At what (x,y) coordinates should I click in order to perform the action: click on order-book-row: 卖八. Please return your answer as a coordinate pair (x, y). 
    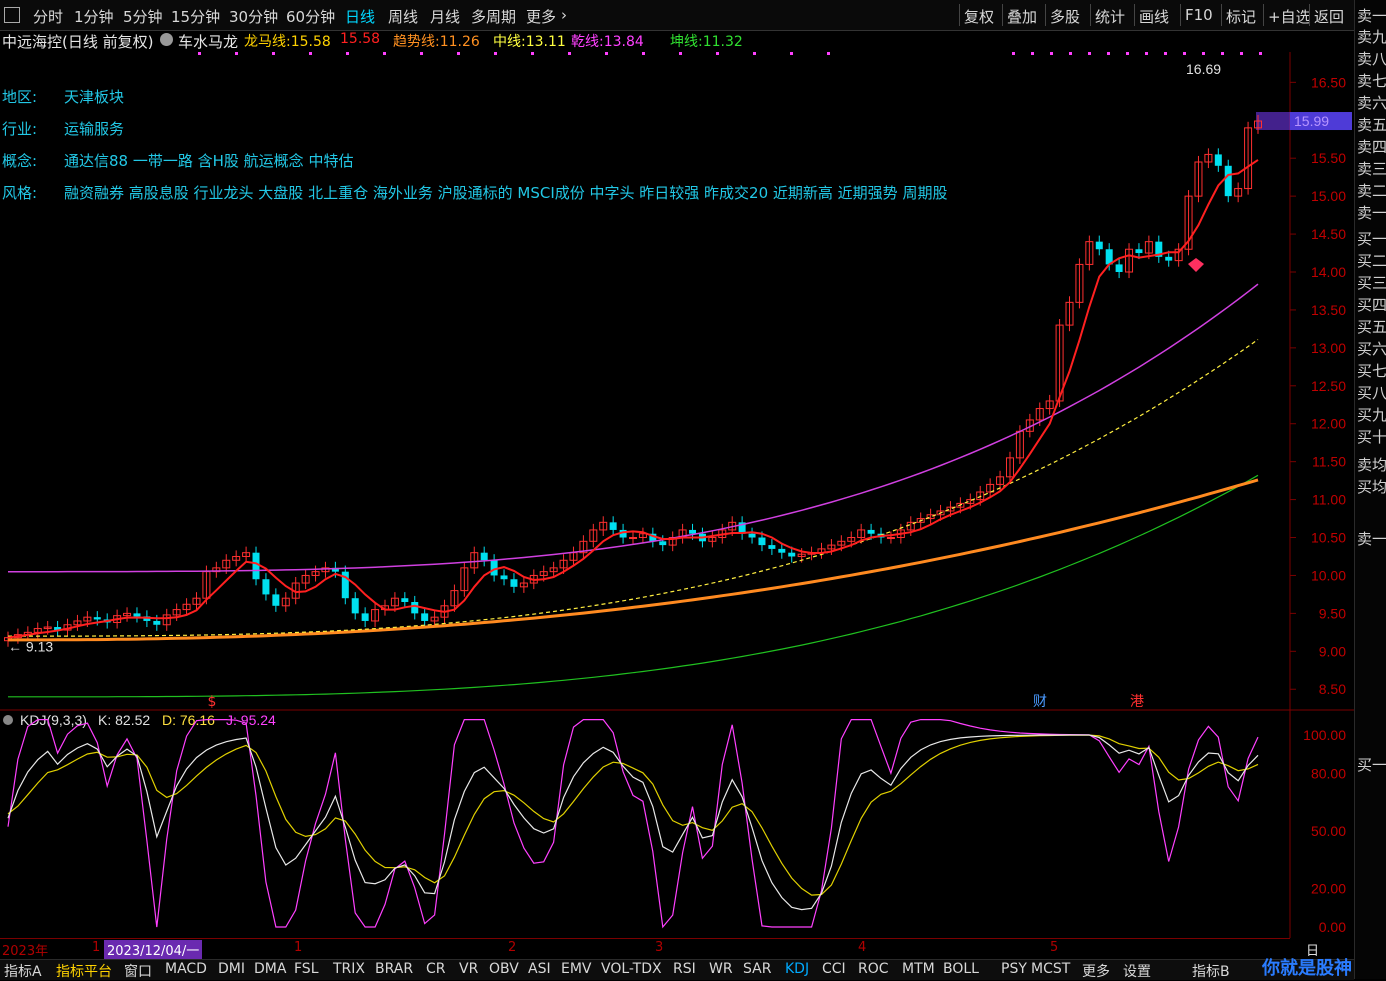
    Looking at the image, I should click on (1371, 59).